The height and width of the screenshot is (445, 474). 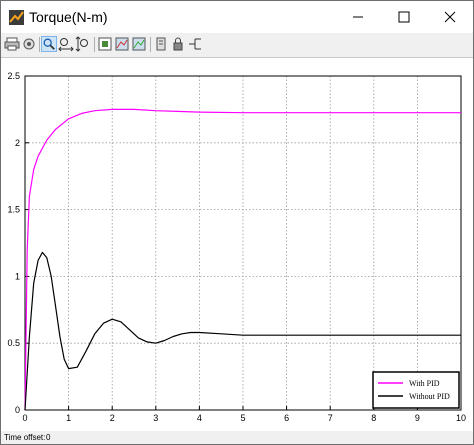 What do you see at coordinates (161, 44) in the screenshot?
I see `parameters-icon` at bounding box center [161, 44].